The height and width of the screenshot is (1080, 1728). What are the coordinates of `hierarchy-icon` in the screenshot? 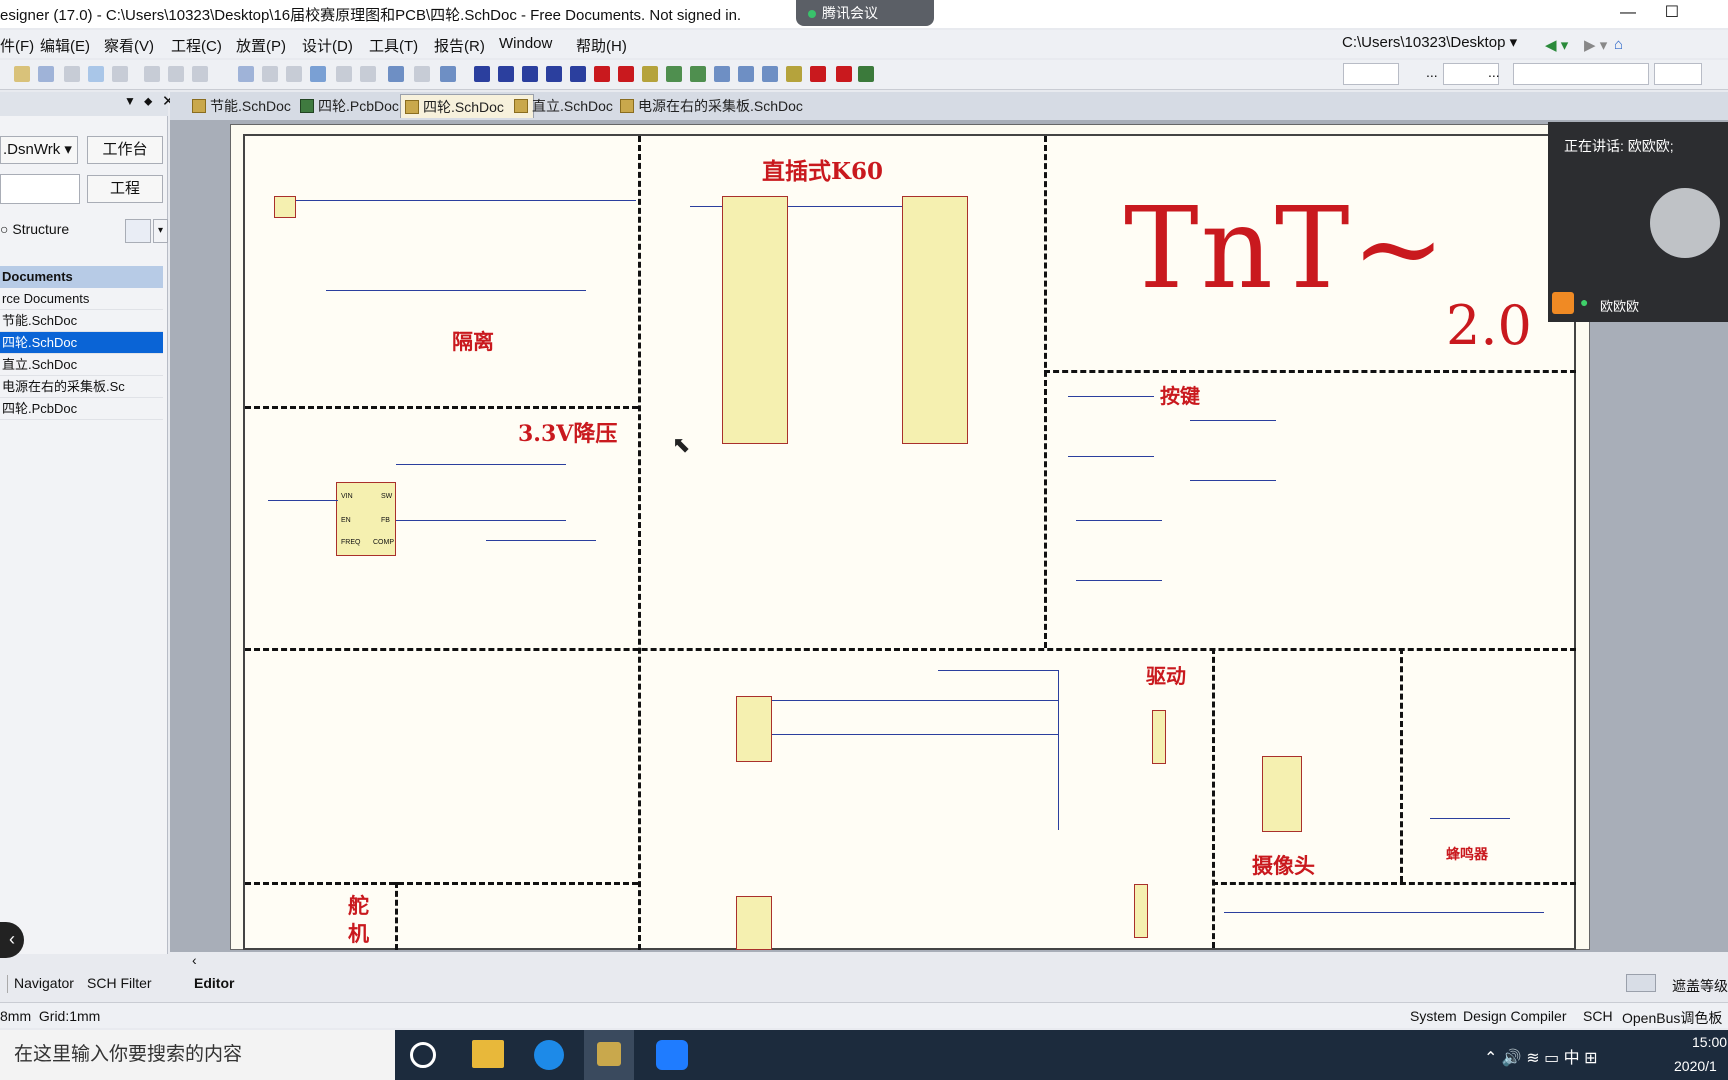 It's located at (396, 74).